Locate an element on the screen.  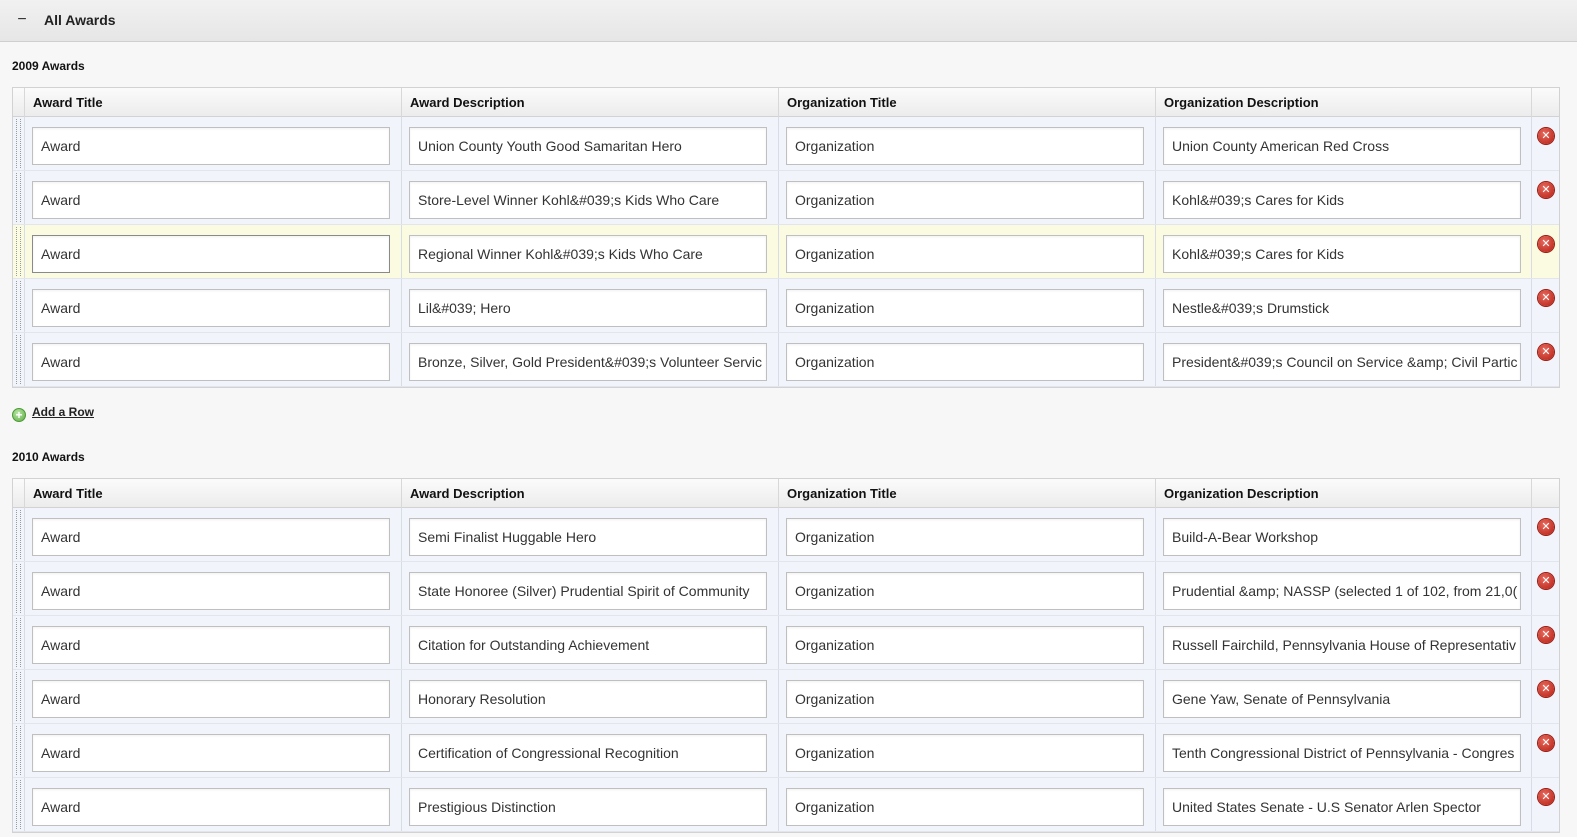
award-description-input: Citation for Outstanding Achievement is located at coordinates (588, 645).